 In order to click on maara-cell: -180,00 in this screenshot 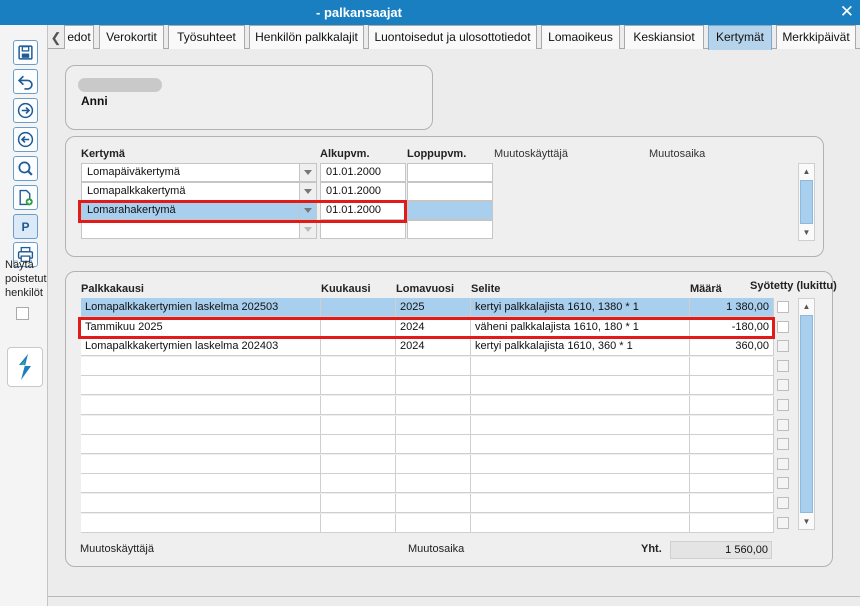, I will do `click(732, 327)`.